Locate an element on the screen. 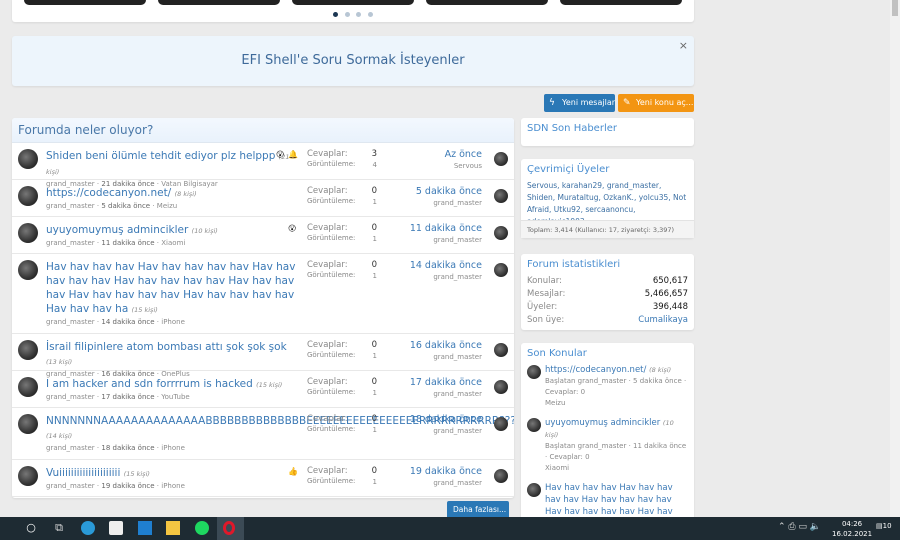 Image resolution: width=900 pixels, height=540 pixels. thread-time: 14 dakika önce is located at coordinates (127, 322).